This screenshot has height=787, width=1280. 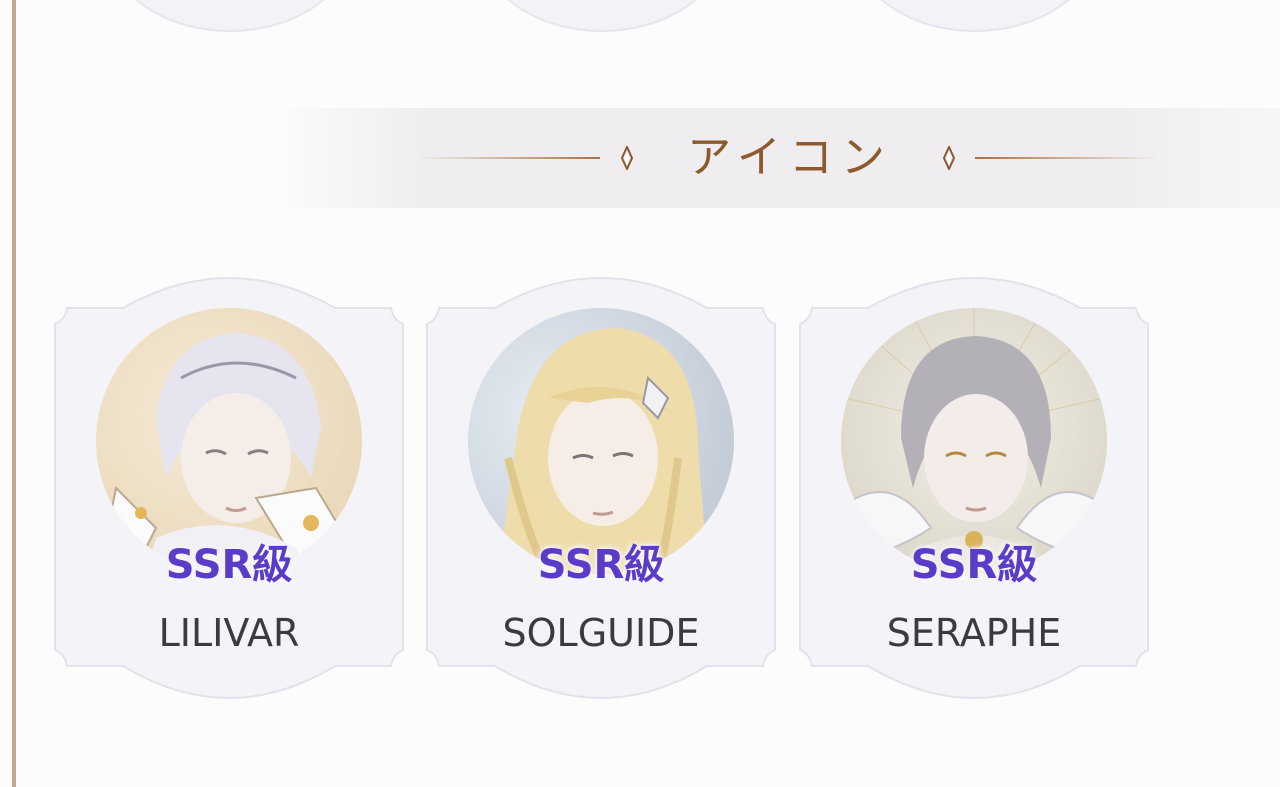 I want to click on section-title: アイコン, so click(x=790, y=157).